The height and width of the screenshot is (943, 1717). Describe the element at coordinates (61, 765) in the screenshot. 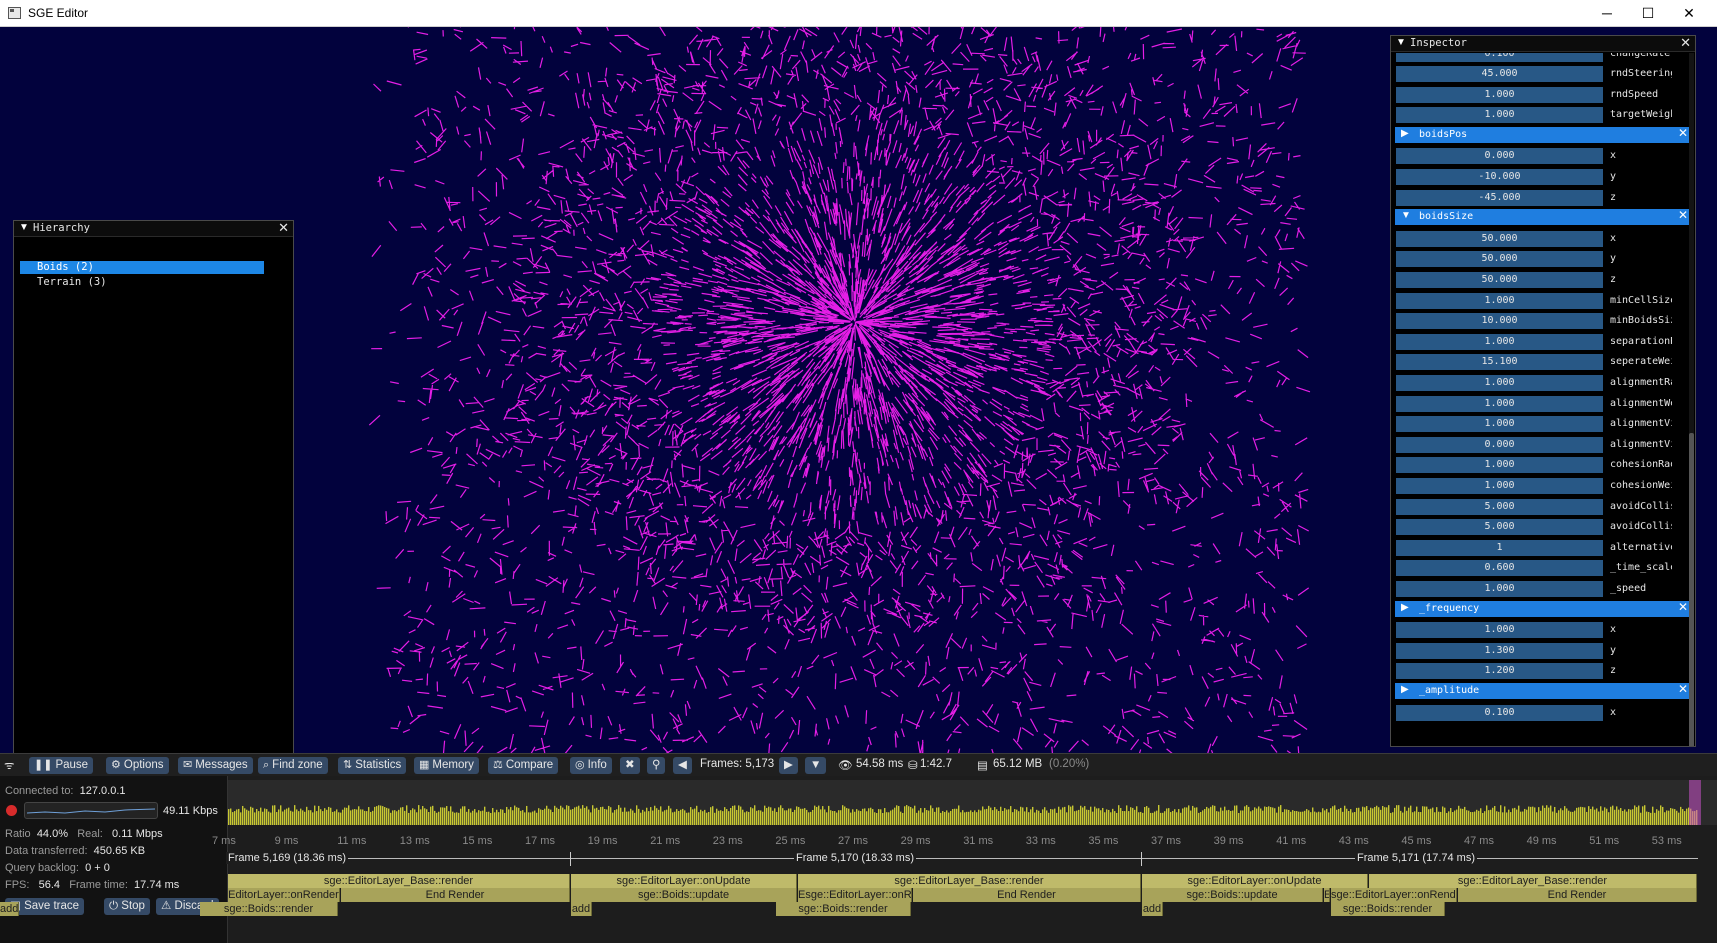

I see `pause-button: ❚❚ Pause` at that location.